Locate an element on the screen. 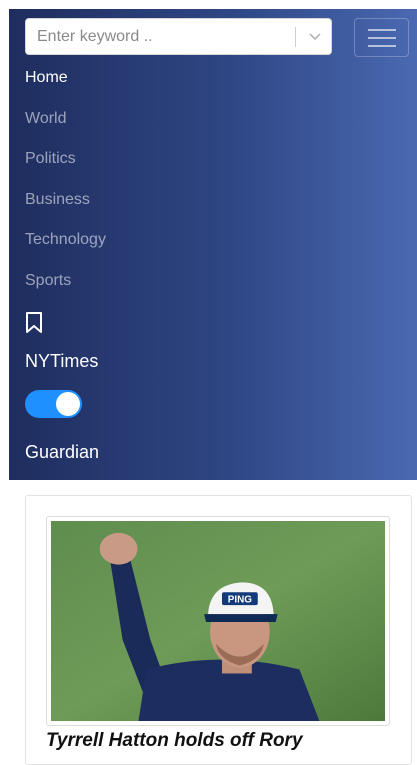 The width and height of the screenshot is (417, 765). switch-knob is located at coordinates (68, 404).